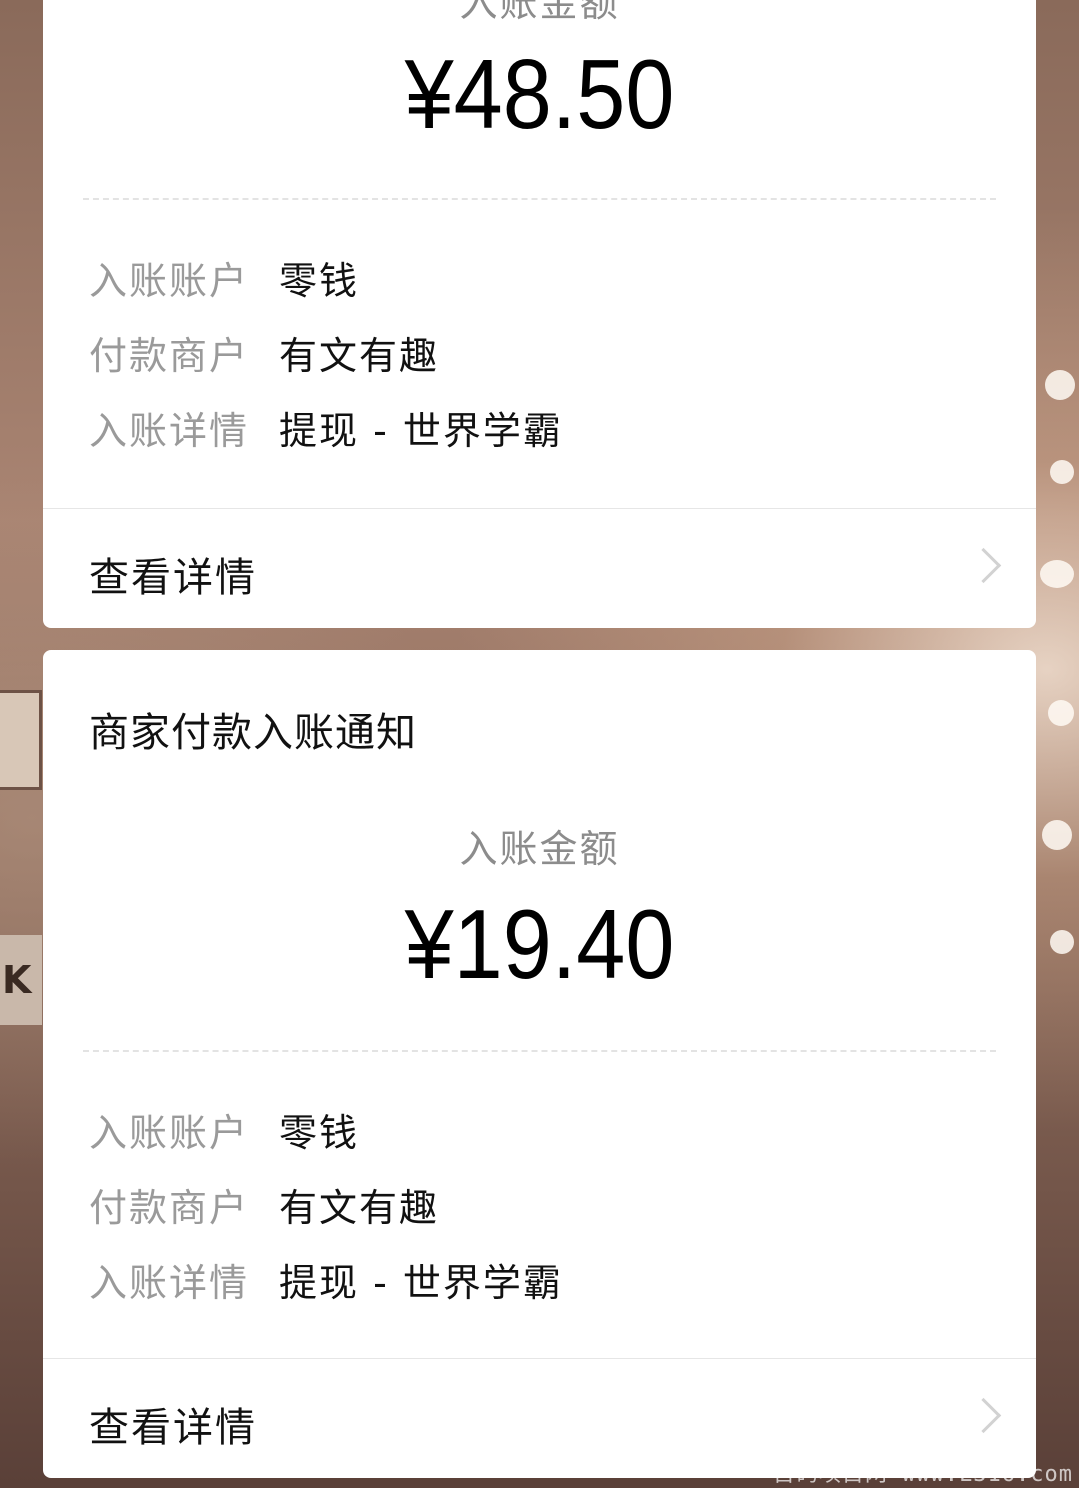 The image size is (1079, 1488). I want to click on amount-value: ¥48.50, so click(539, 94).